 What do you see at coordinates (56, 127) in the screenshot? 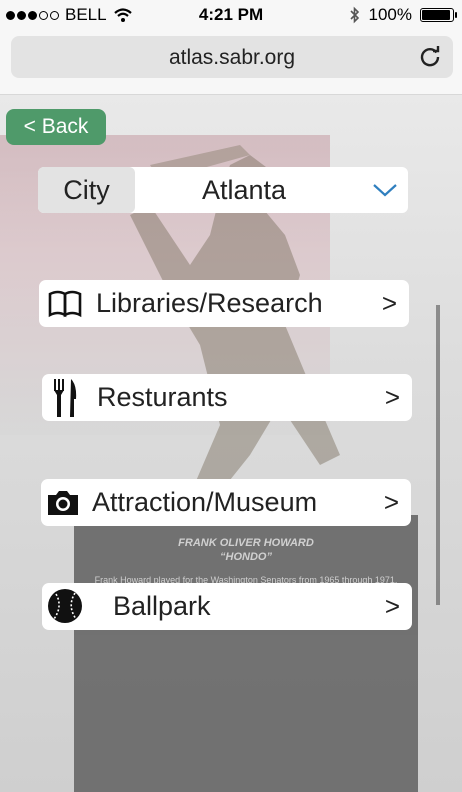
I see `back-button: < Back` at bounding box center [56, 127].